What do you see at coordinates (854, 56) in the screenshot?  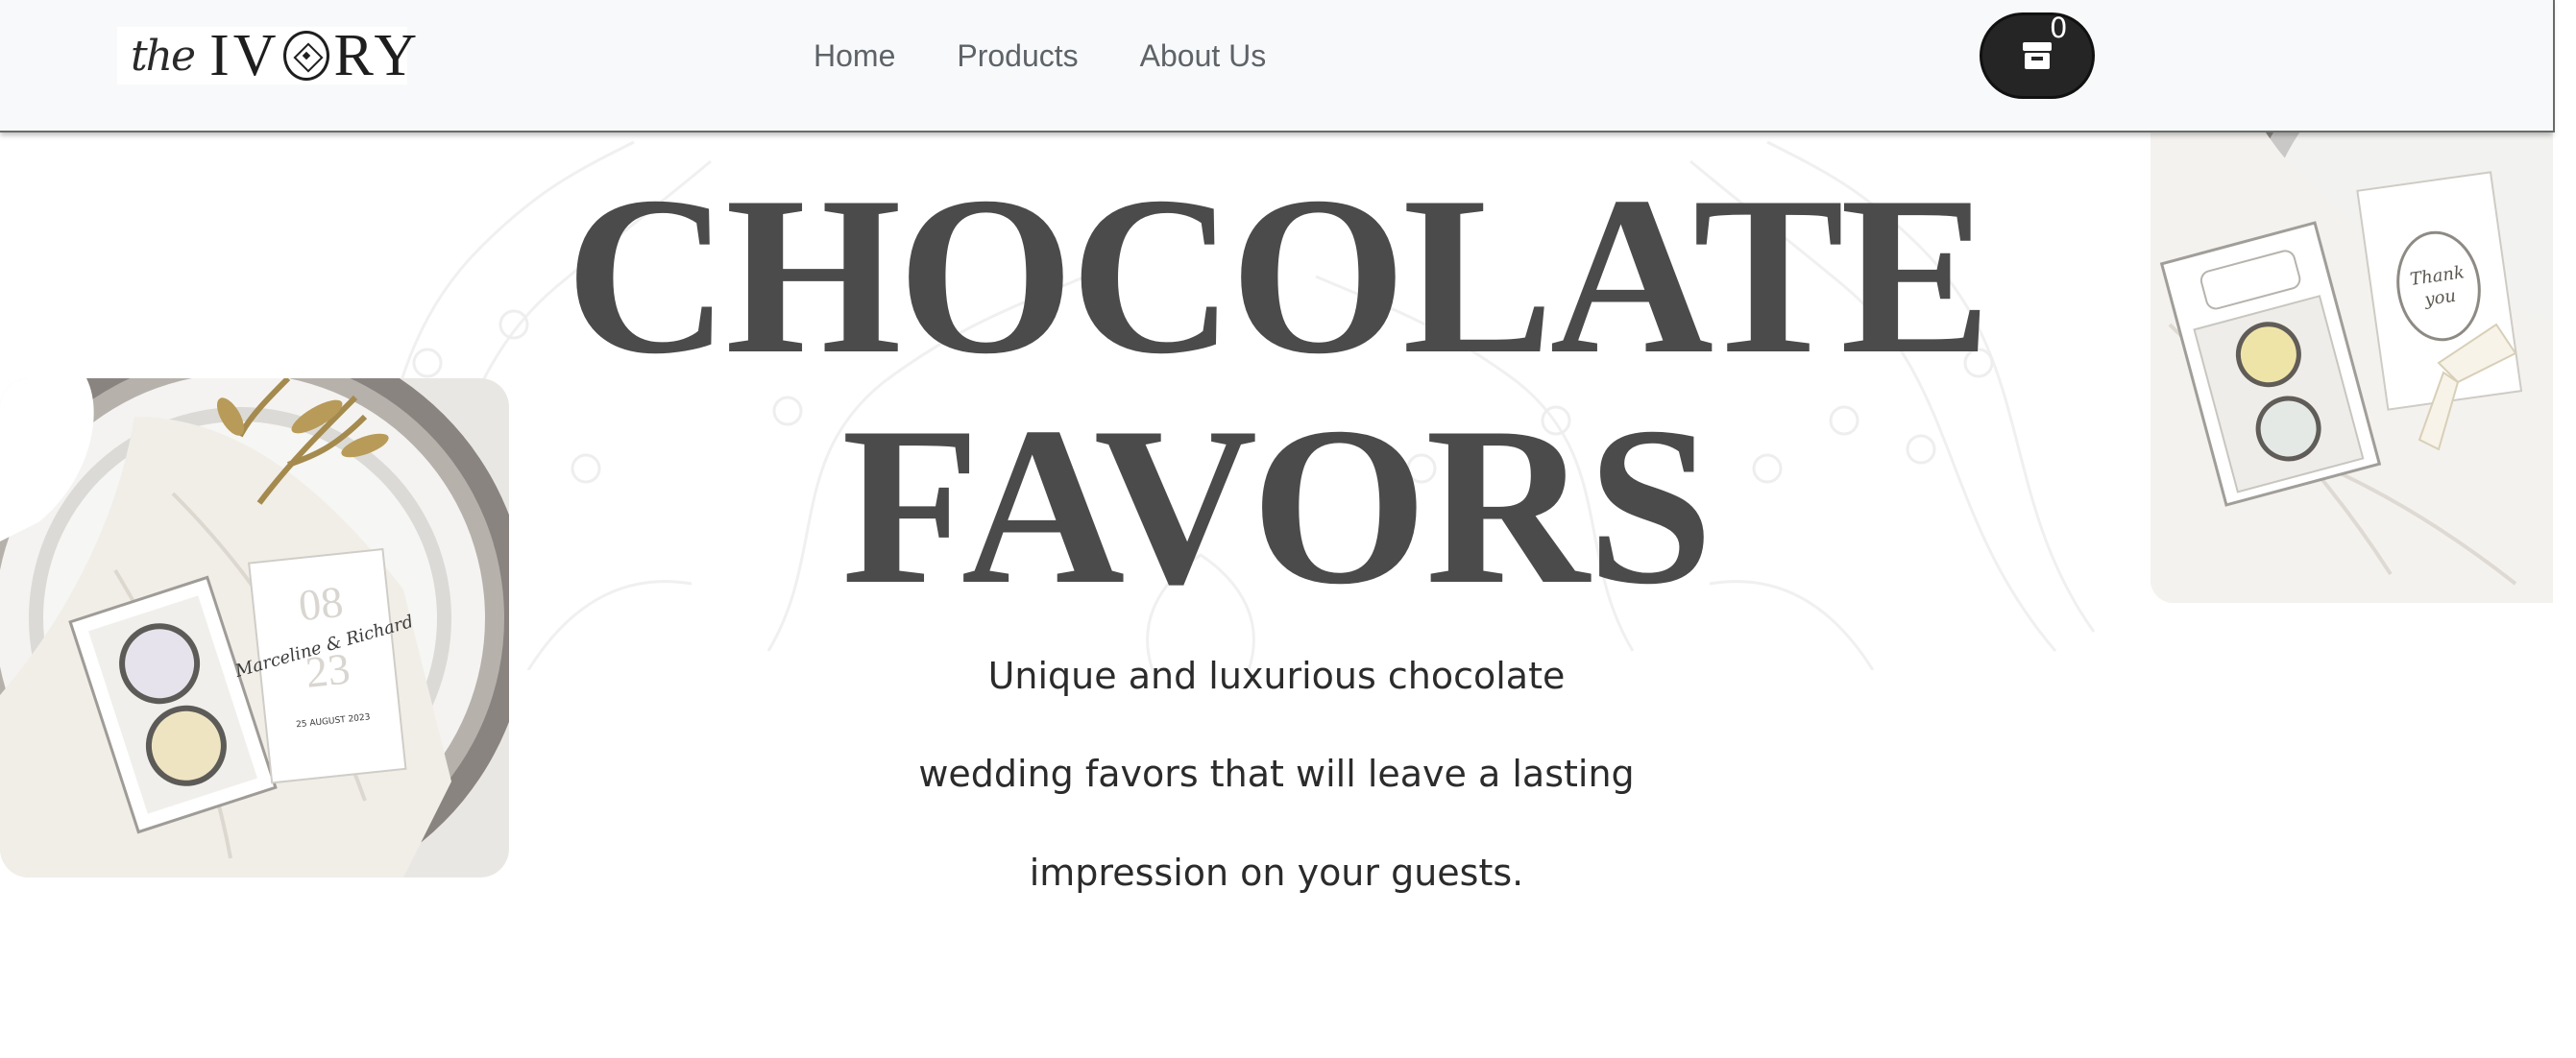 I see `nav-home: Home` at bounding box center [854, 56].